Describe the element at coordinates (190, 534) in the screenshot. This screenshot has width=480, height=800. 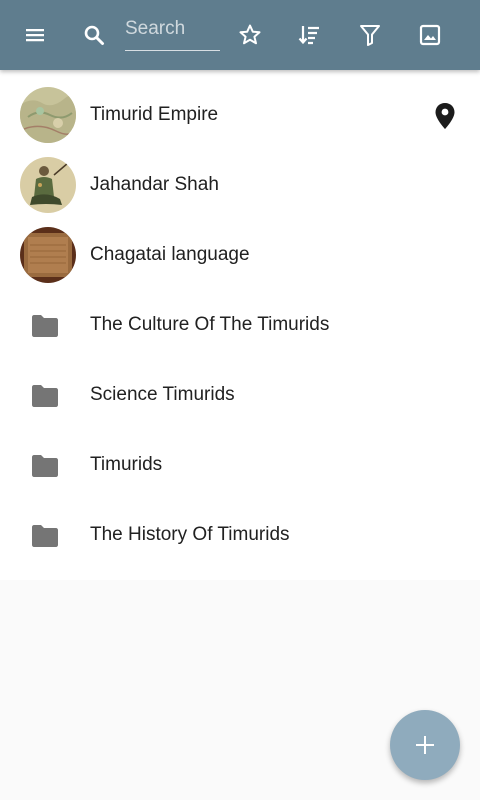
I see `list-item-label: The History Of Timurids` at that location.